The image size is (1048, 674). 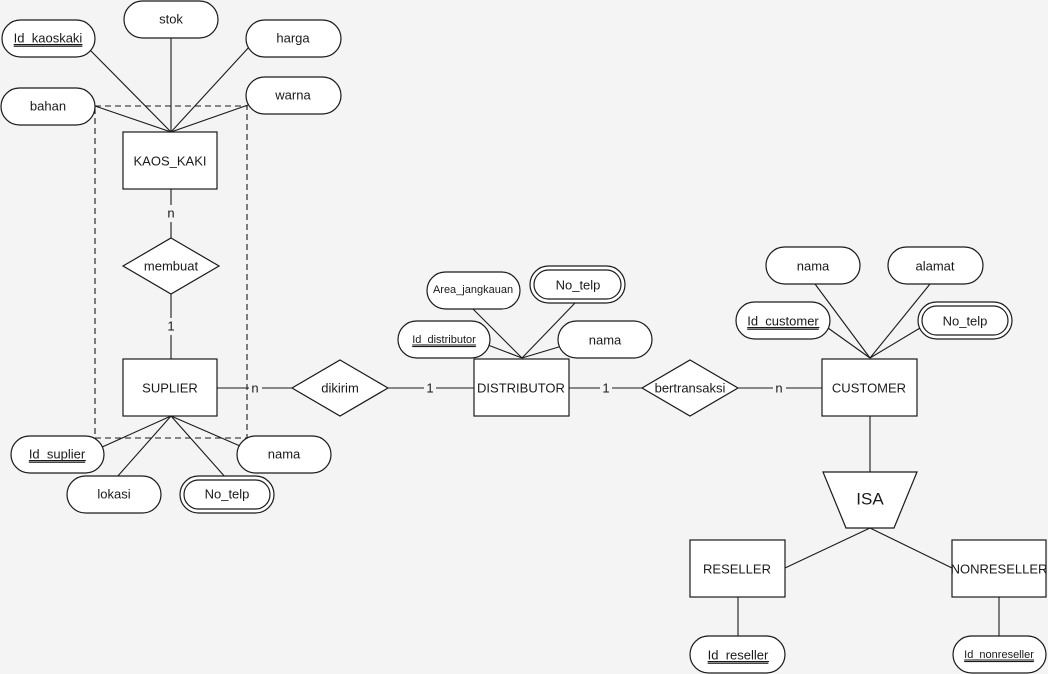 I want to click on svg-text: Id_nonreseller, so click(x=999, y=655).